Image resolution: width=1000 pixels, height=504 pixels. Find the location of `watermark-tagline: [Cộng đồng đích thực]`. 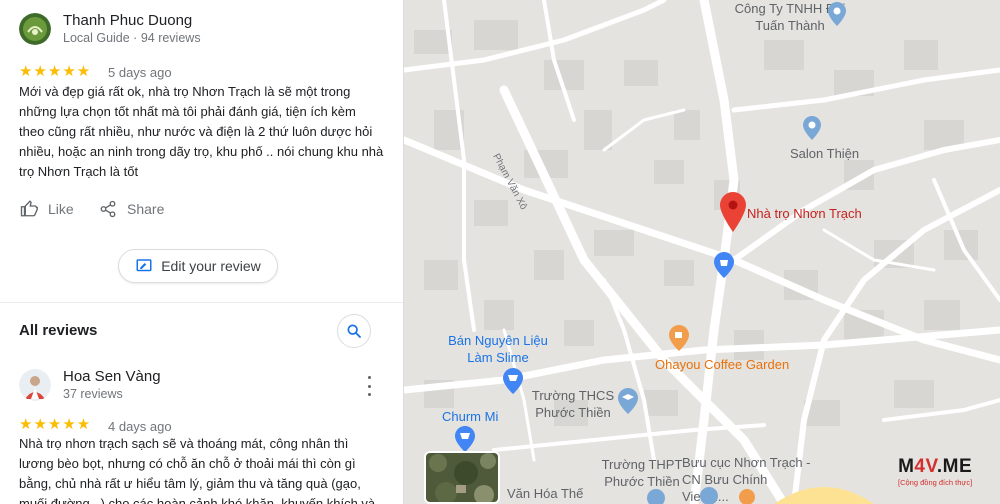

watermark-tagline: [Cộng đồng đích thực] is located at coordinates (935, 482).